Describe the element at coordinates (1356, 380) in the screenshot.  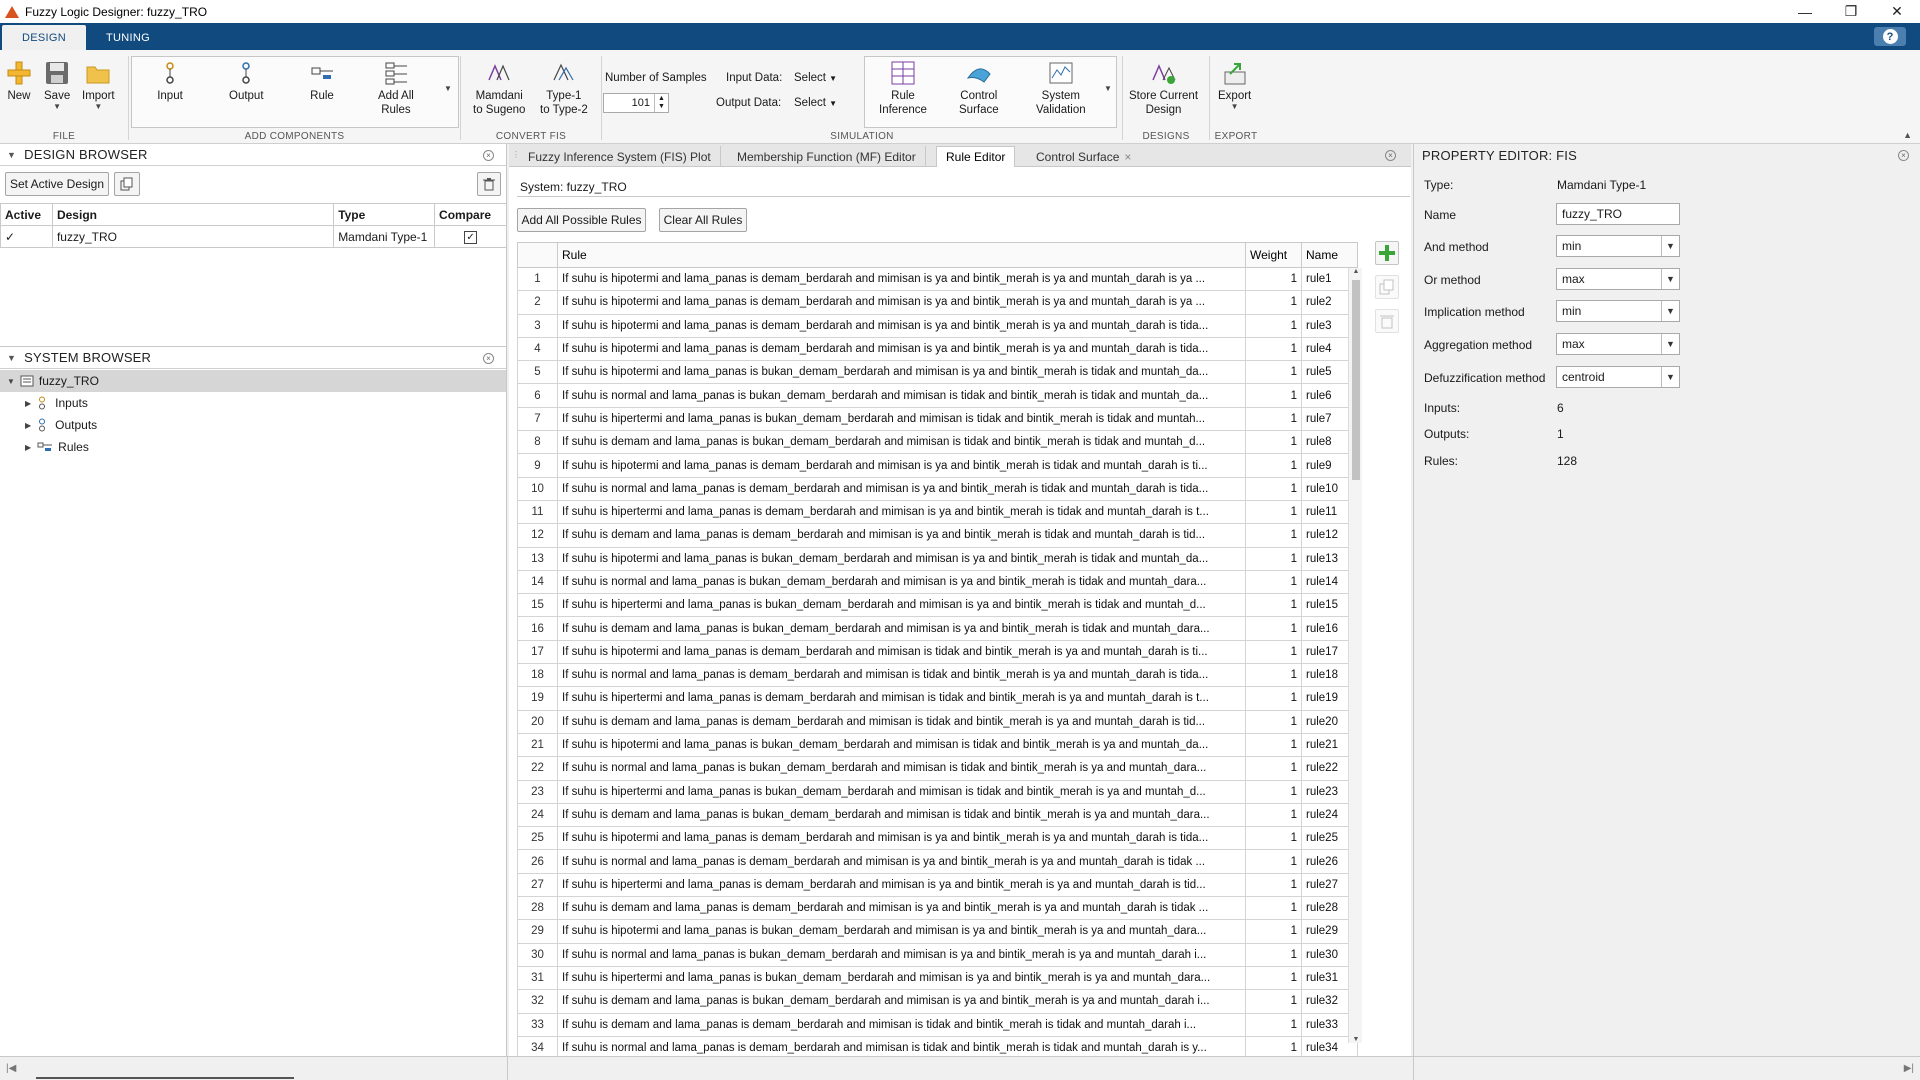
I see `scrollbar-thumb` at that location.